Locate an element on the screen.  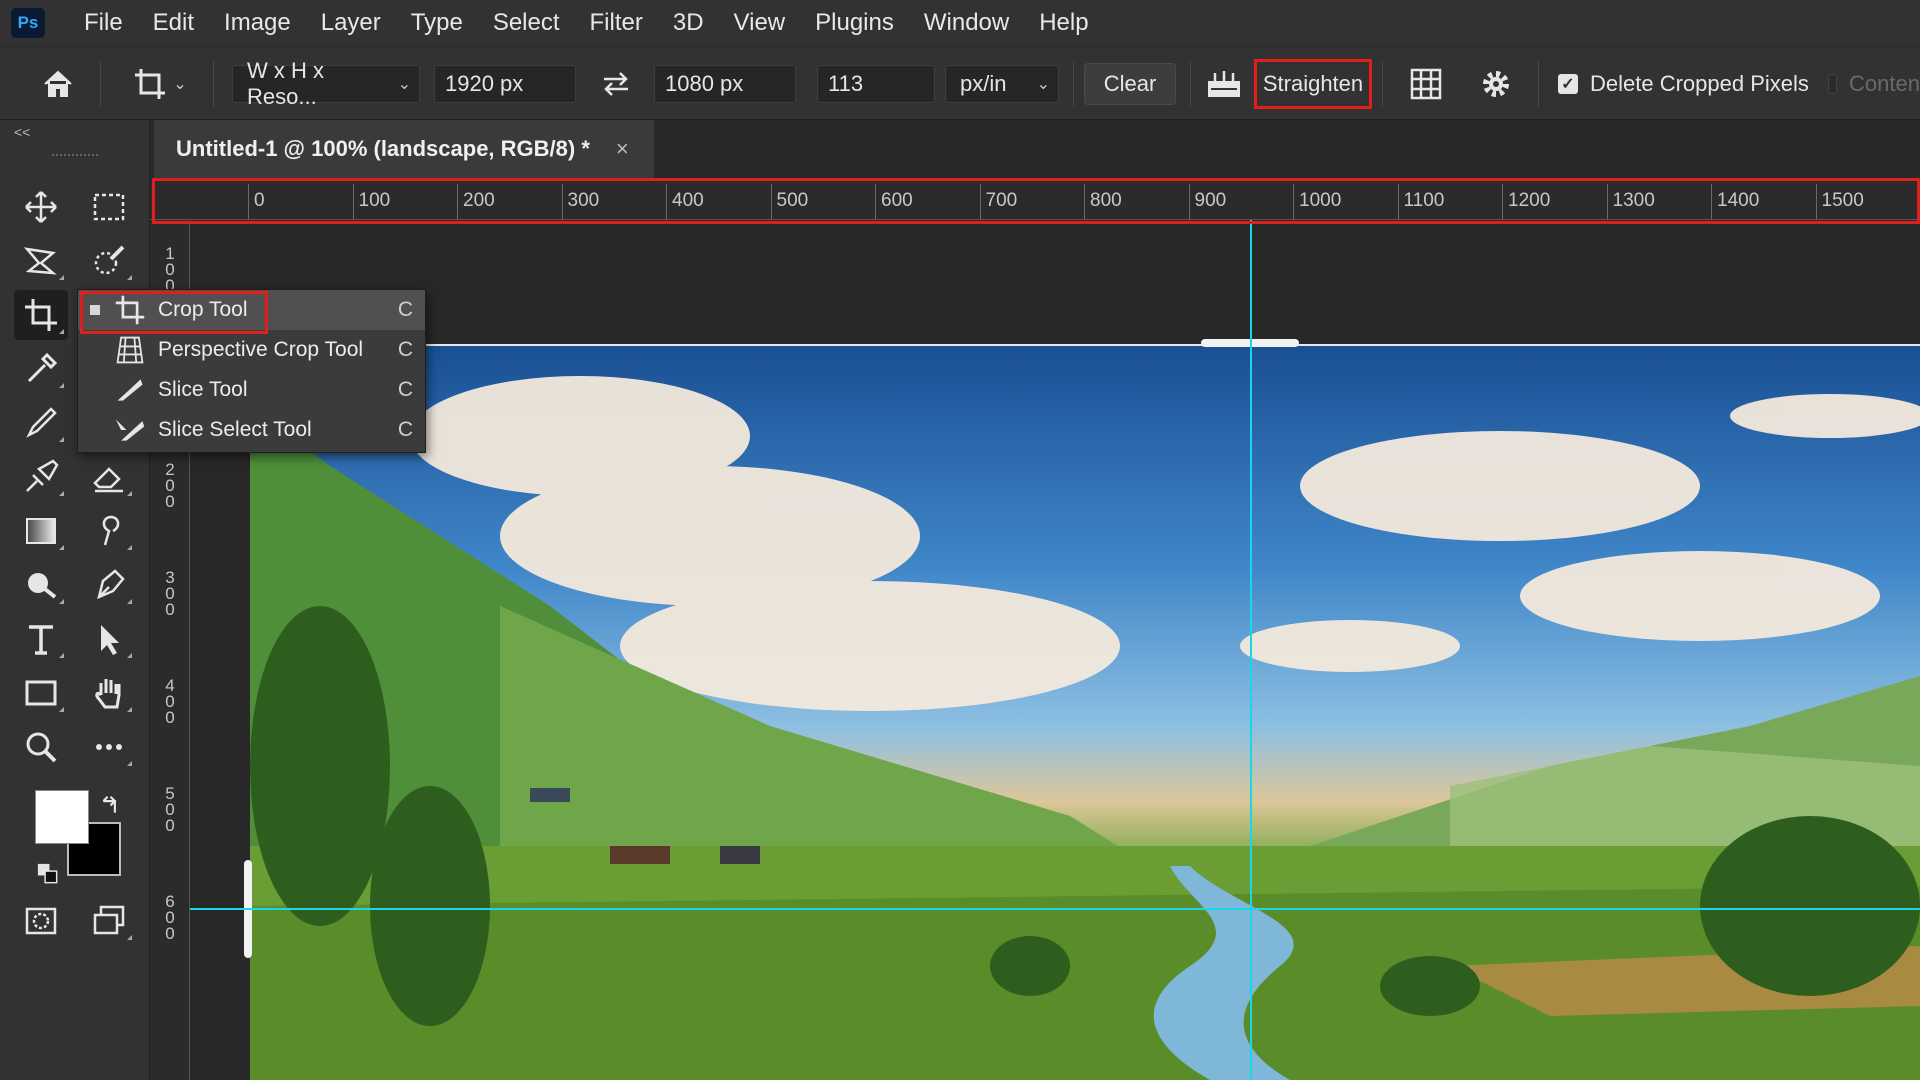
flyout-item-label: Slice Tool is located at coordinates (203, 389).